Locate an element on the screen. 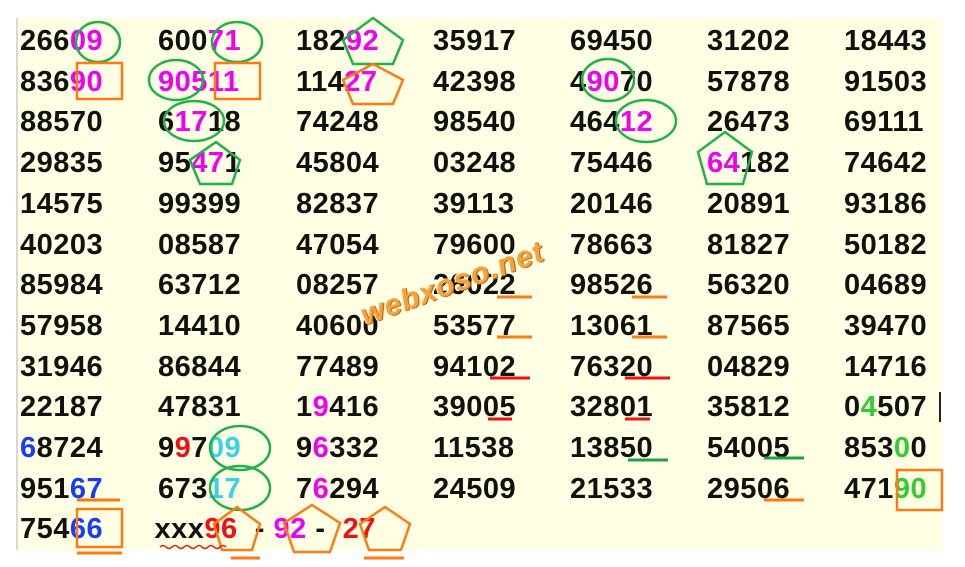 This screenshot has height=567, width=965. number-cell: 78663 is located at coordinates (611, 245).